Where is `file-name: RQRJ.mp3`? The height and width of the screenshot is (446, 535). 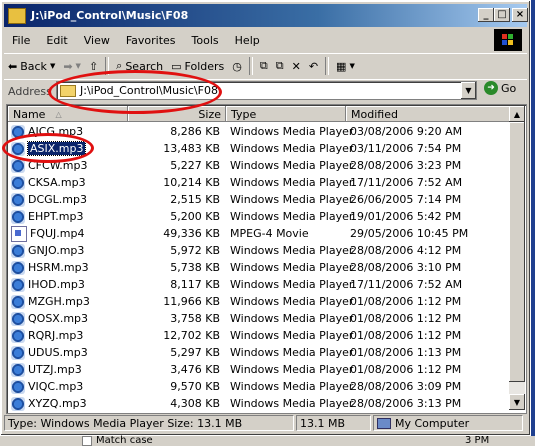 file-name: RQRJ.mp3 is located at coordinates (56, 335).